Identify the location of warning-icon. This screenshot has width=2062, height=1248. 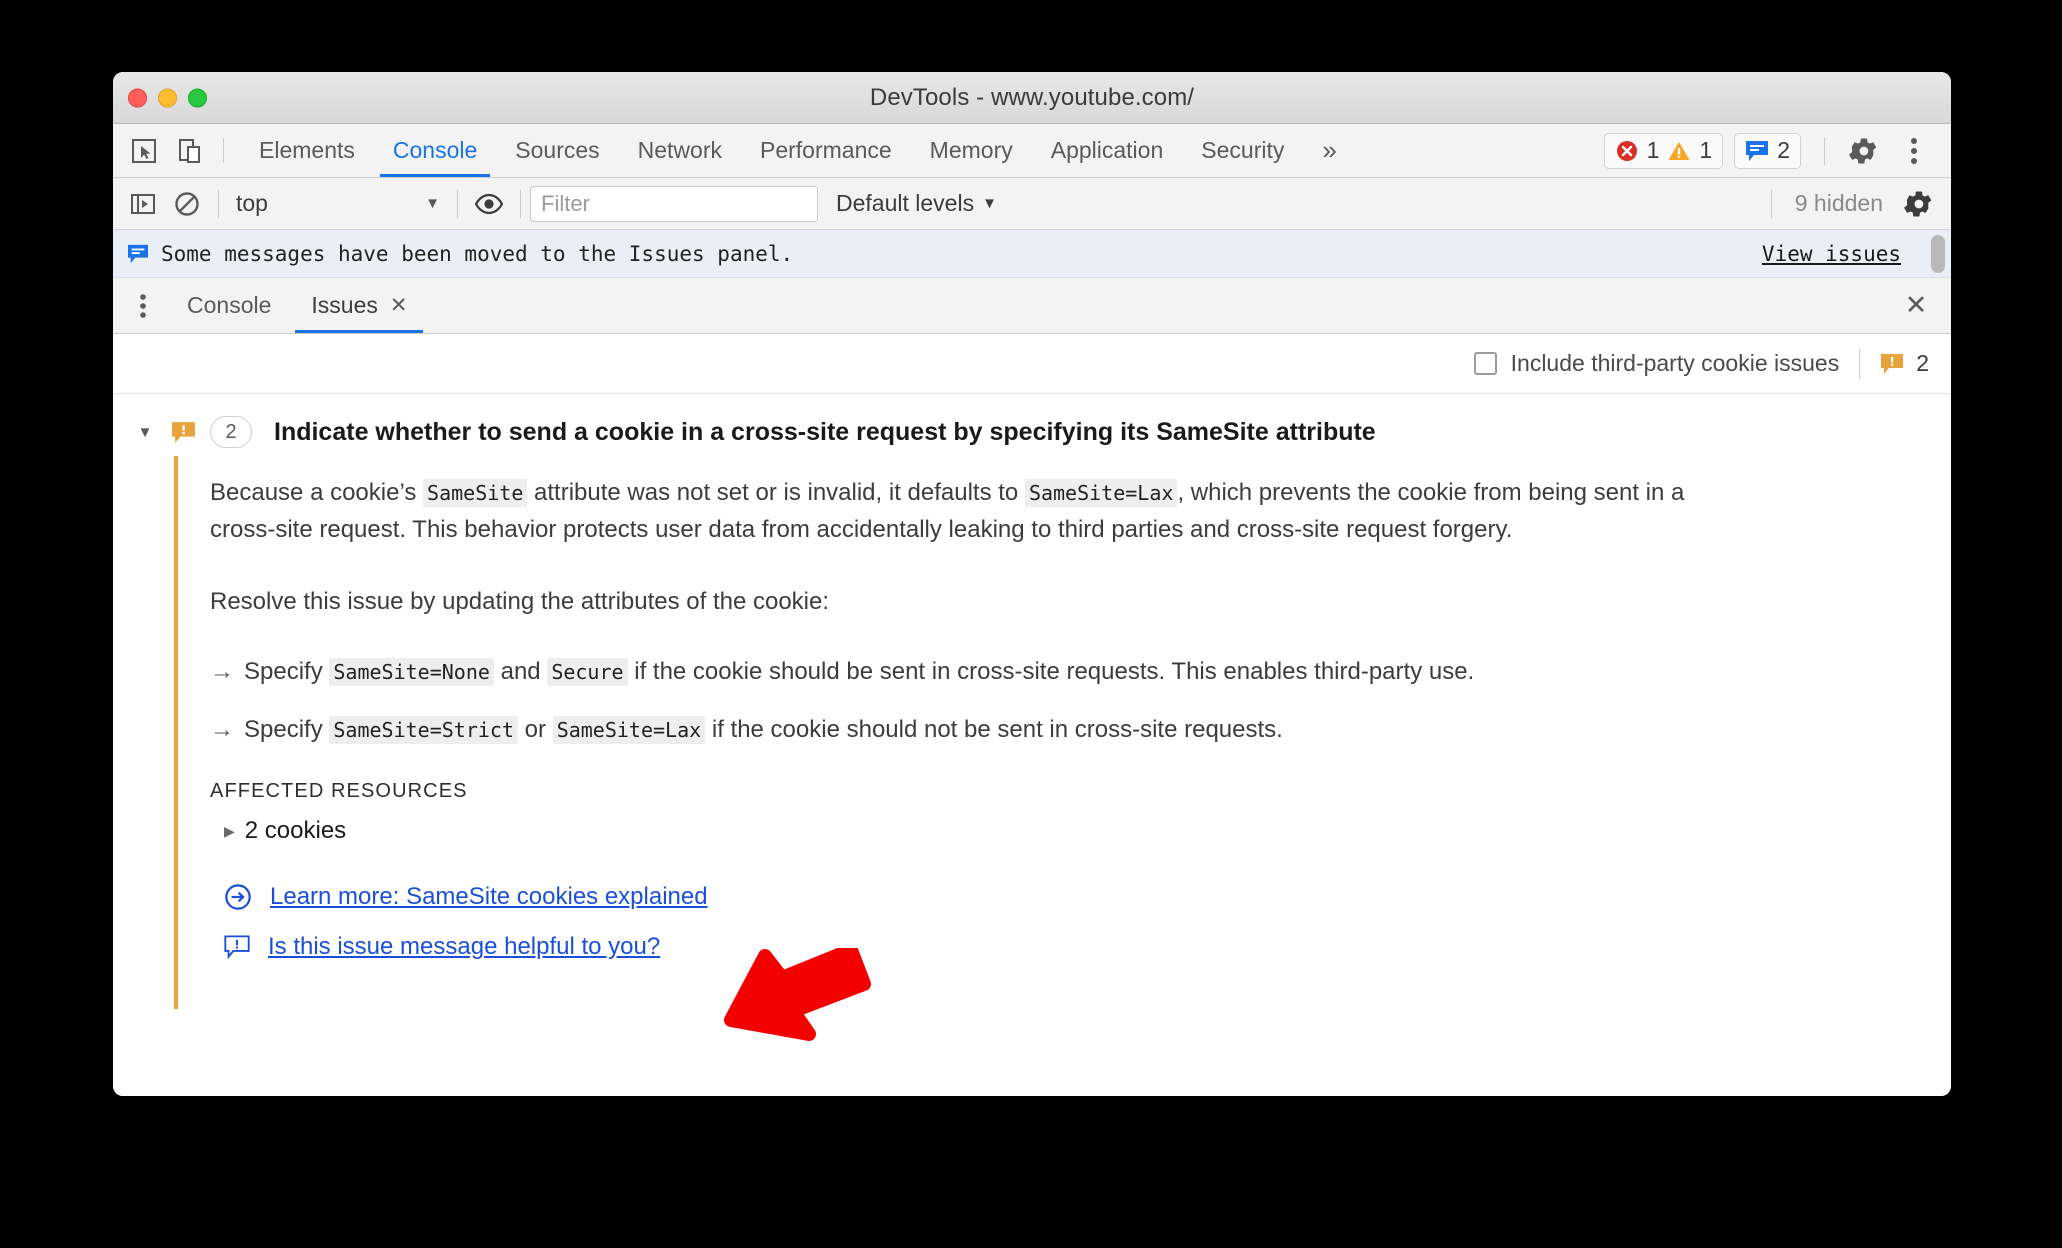
(1679, 151).